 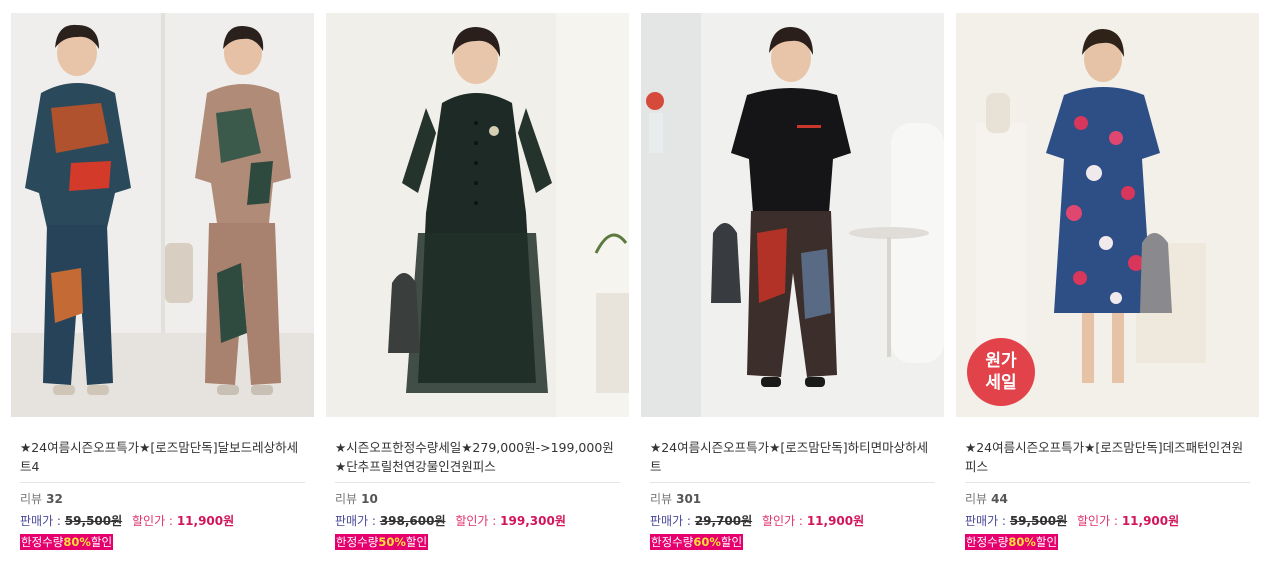 What do you see at coordinates (1001, 372) in the screenshot?
I see `original-price-sale-badge: 원가 세일` at bounding box center [1001, 372].